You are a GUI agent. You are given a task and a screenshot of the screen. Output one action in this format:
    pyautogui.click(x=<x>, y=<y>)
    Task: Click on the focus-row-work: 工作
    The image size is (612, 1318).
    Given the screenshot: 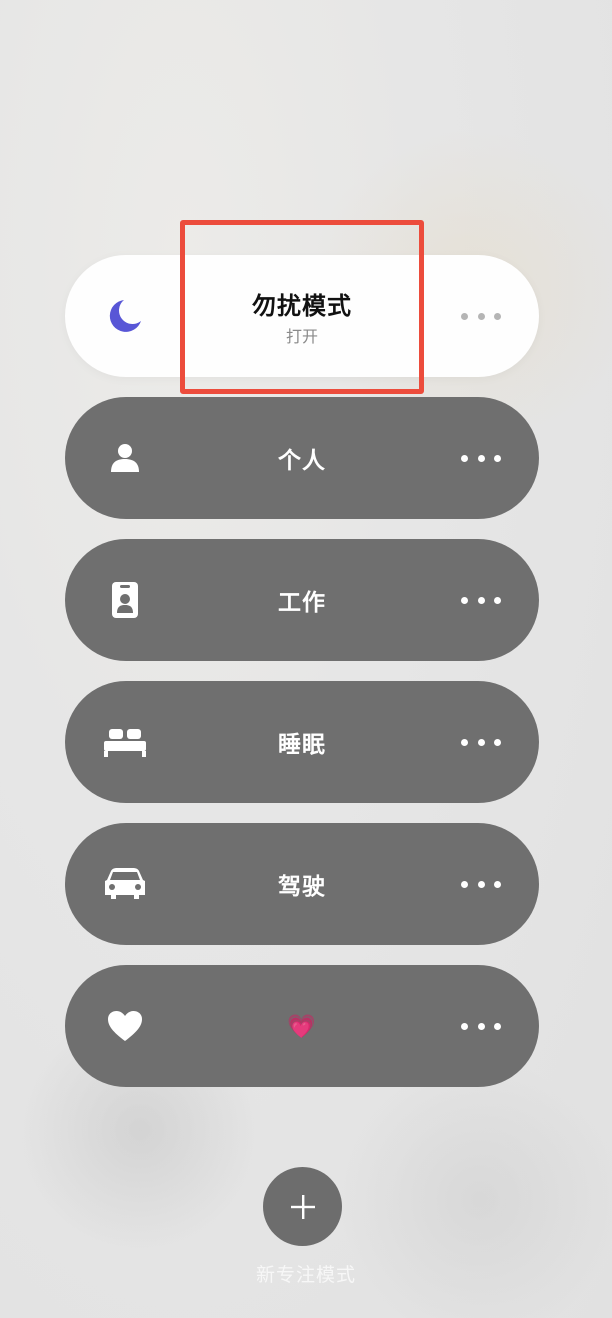 What is the action you would take?
    pyautogui.click(x=302, y=600)
    